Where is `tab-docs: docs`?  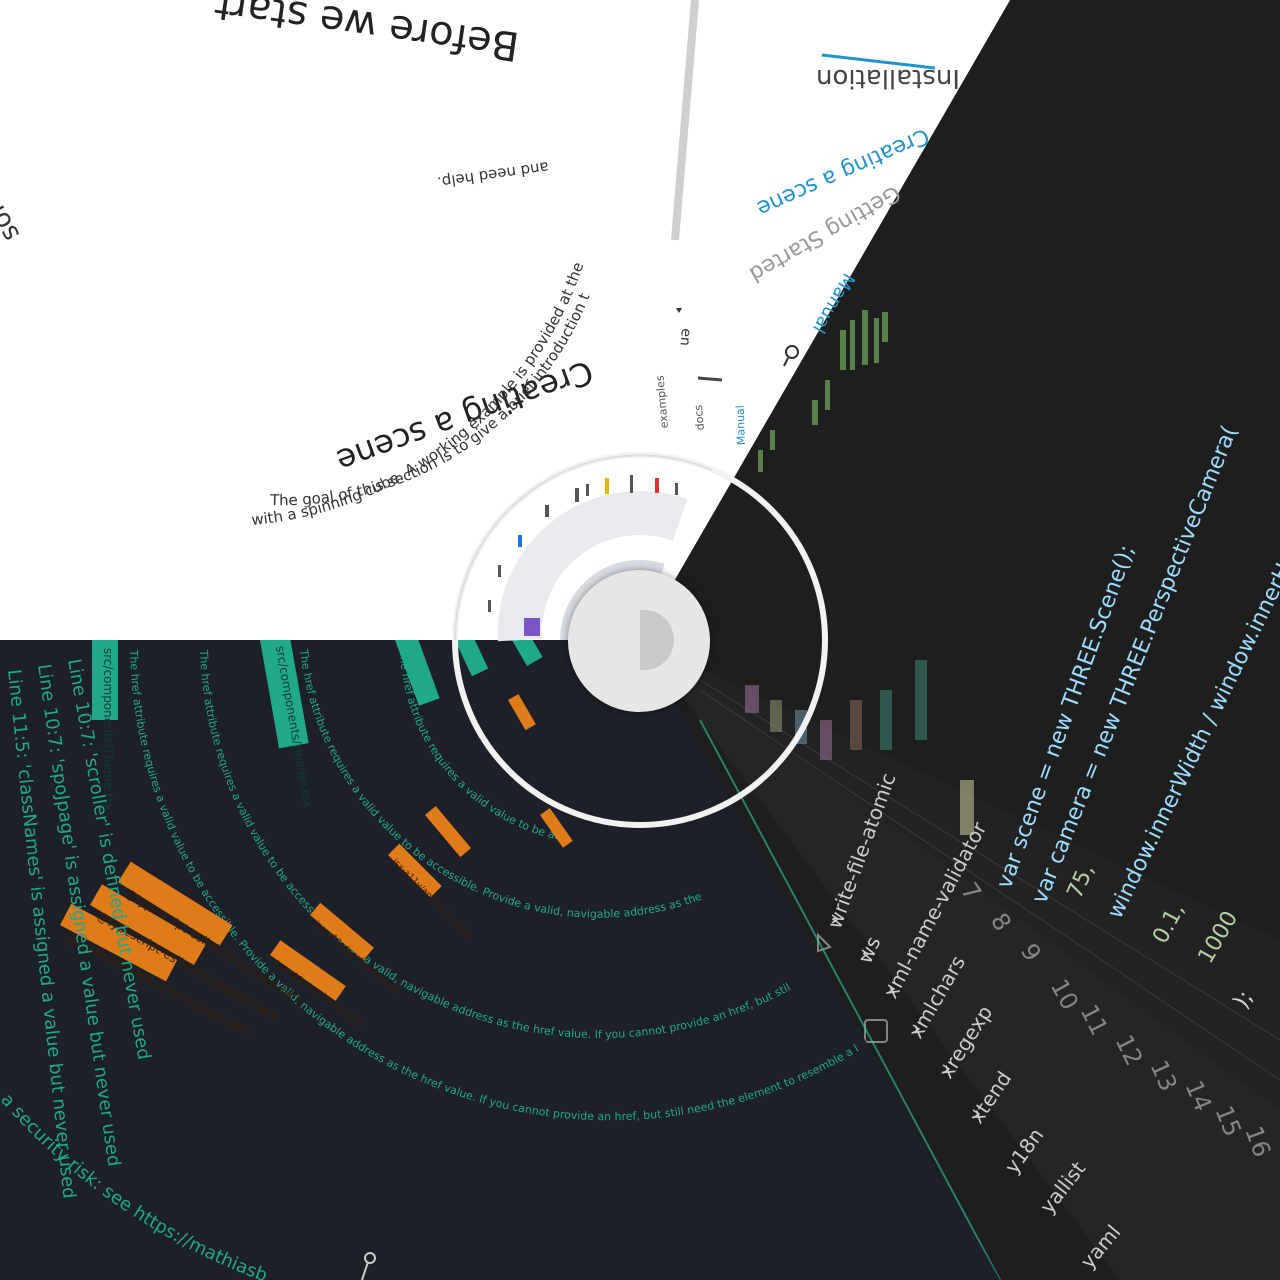 tab-docs: docs is located at coordinates (699, 417).